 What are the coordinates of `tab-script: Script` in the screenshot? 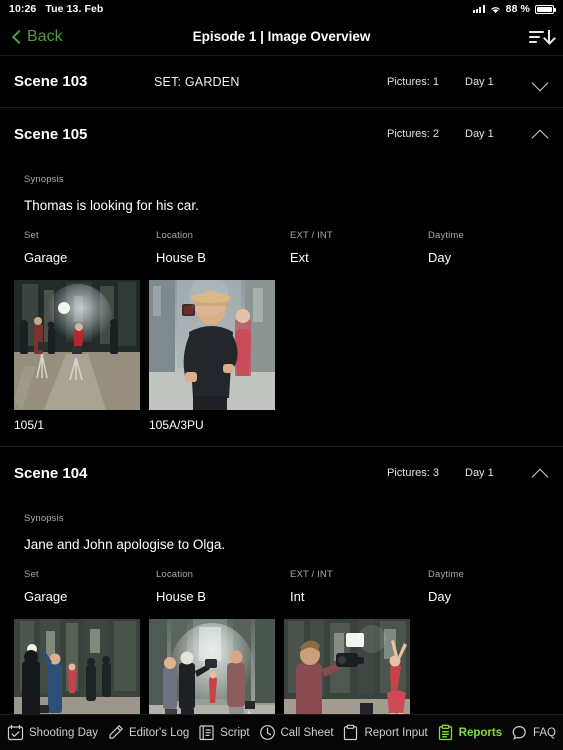 It's located at (224, 733).